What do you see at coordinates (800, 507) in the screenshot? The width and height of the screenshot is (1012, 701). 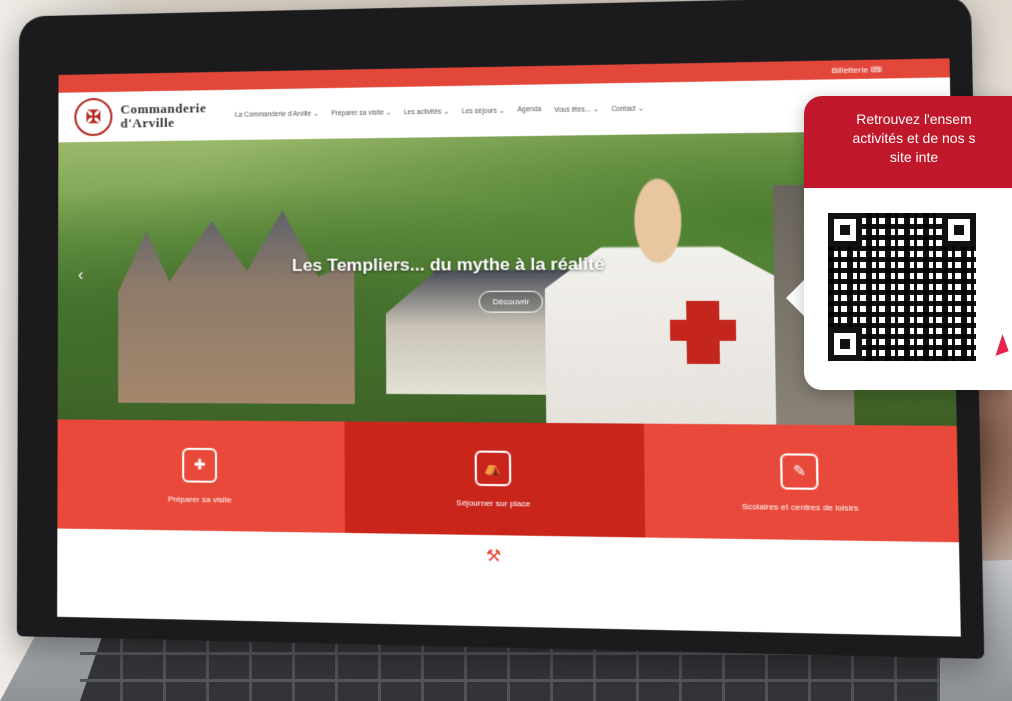 I see `feature-label: Scolaires et centres de loisirs` at bounding box center [800, 507].